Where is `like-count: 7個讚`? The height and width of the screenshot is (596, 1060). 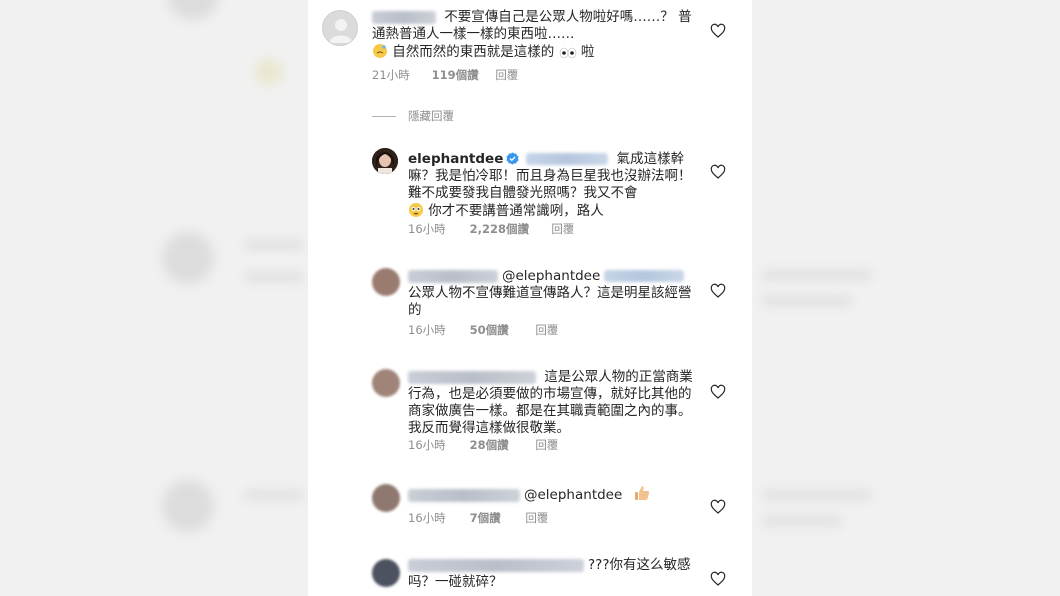
like-count: 7個讚 is located at coordinates (496, 518).